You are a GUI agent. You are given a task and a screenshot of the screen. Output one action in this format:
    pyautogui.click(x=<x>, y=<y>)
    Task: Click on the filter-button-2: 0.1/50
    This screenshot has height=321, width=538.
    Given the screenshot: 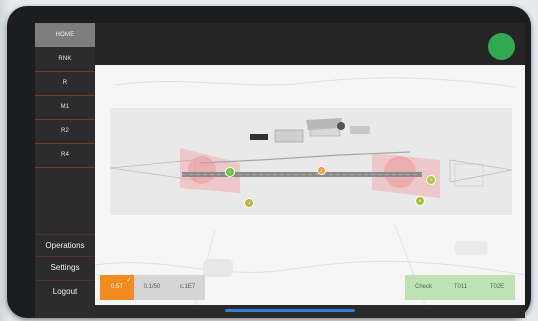 What is the action you would take?
    pyautogui.click(x=152, y=287)
    